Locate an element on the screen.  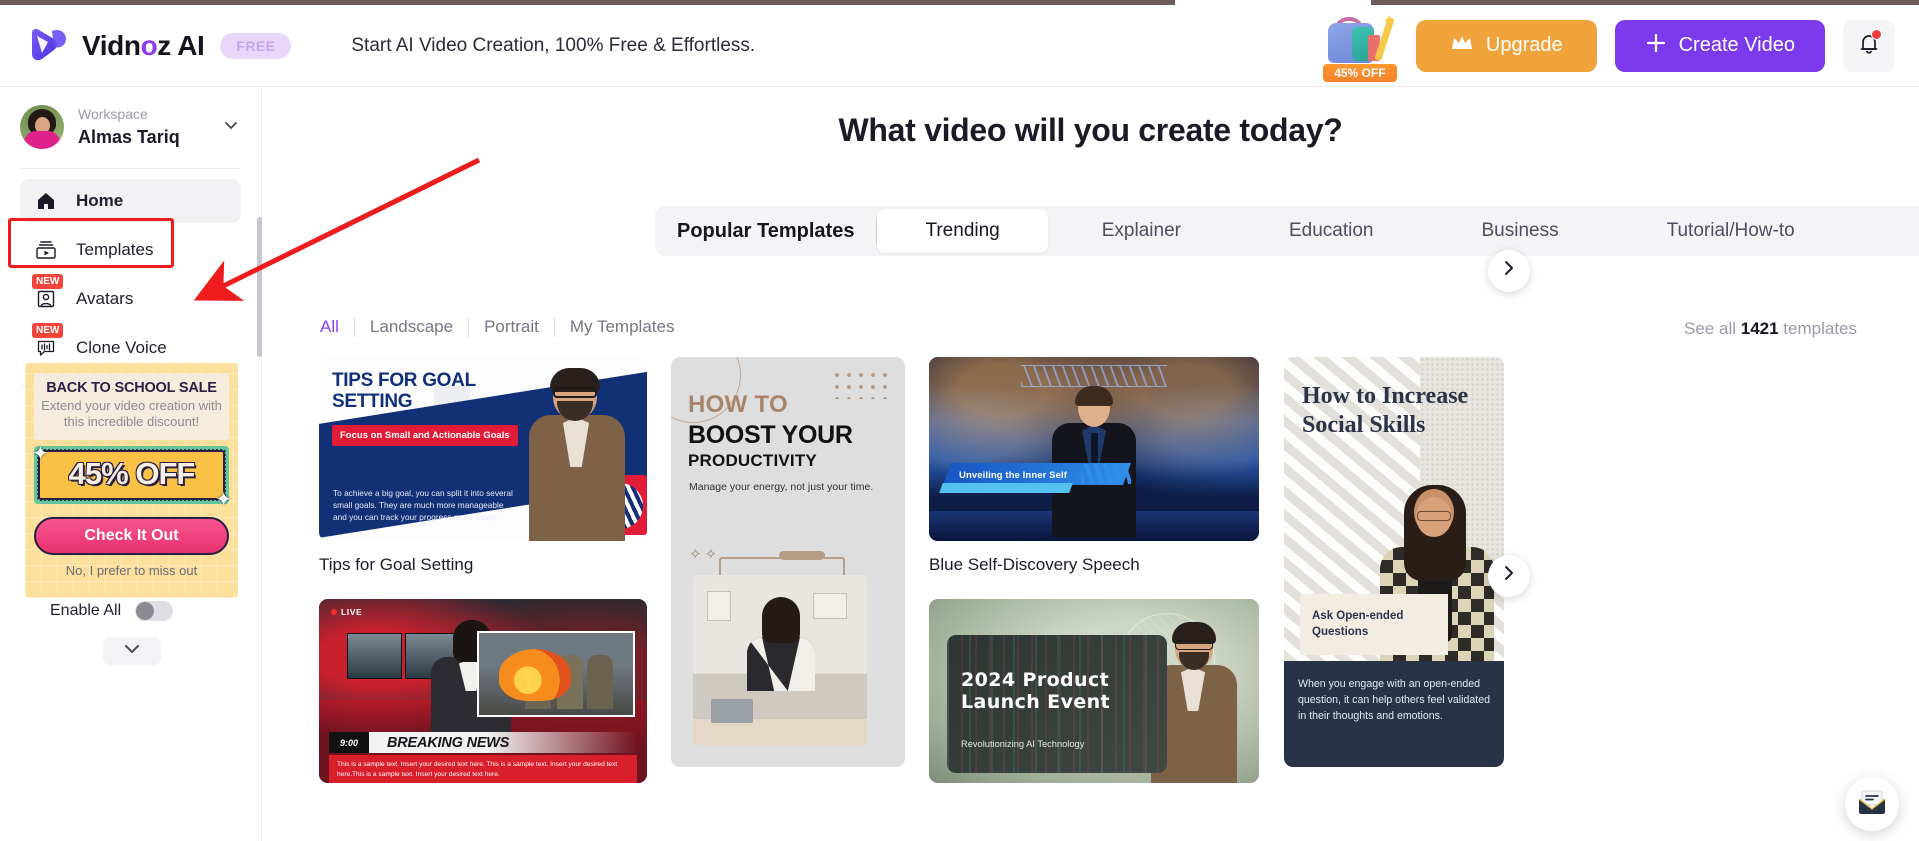
presenter-figure is located at coordinates (577, 454).